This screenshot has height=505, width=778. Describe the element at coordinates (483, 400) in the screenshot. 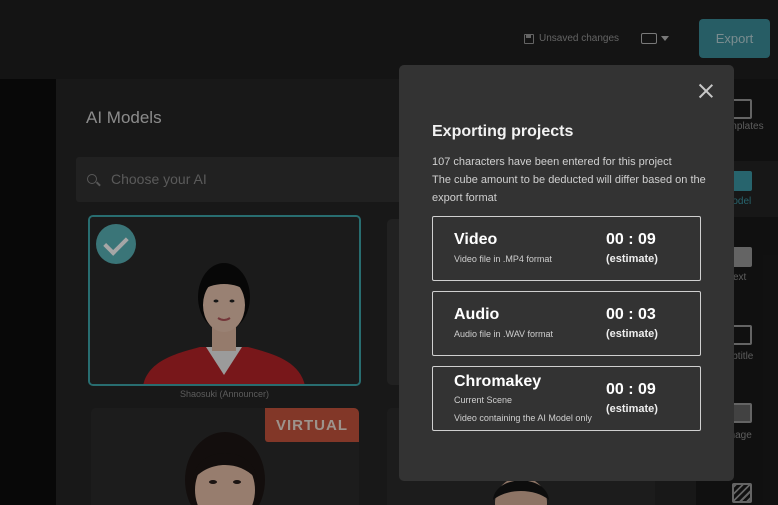

I see `option-description: Current Scene` at that location.